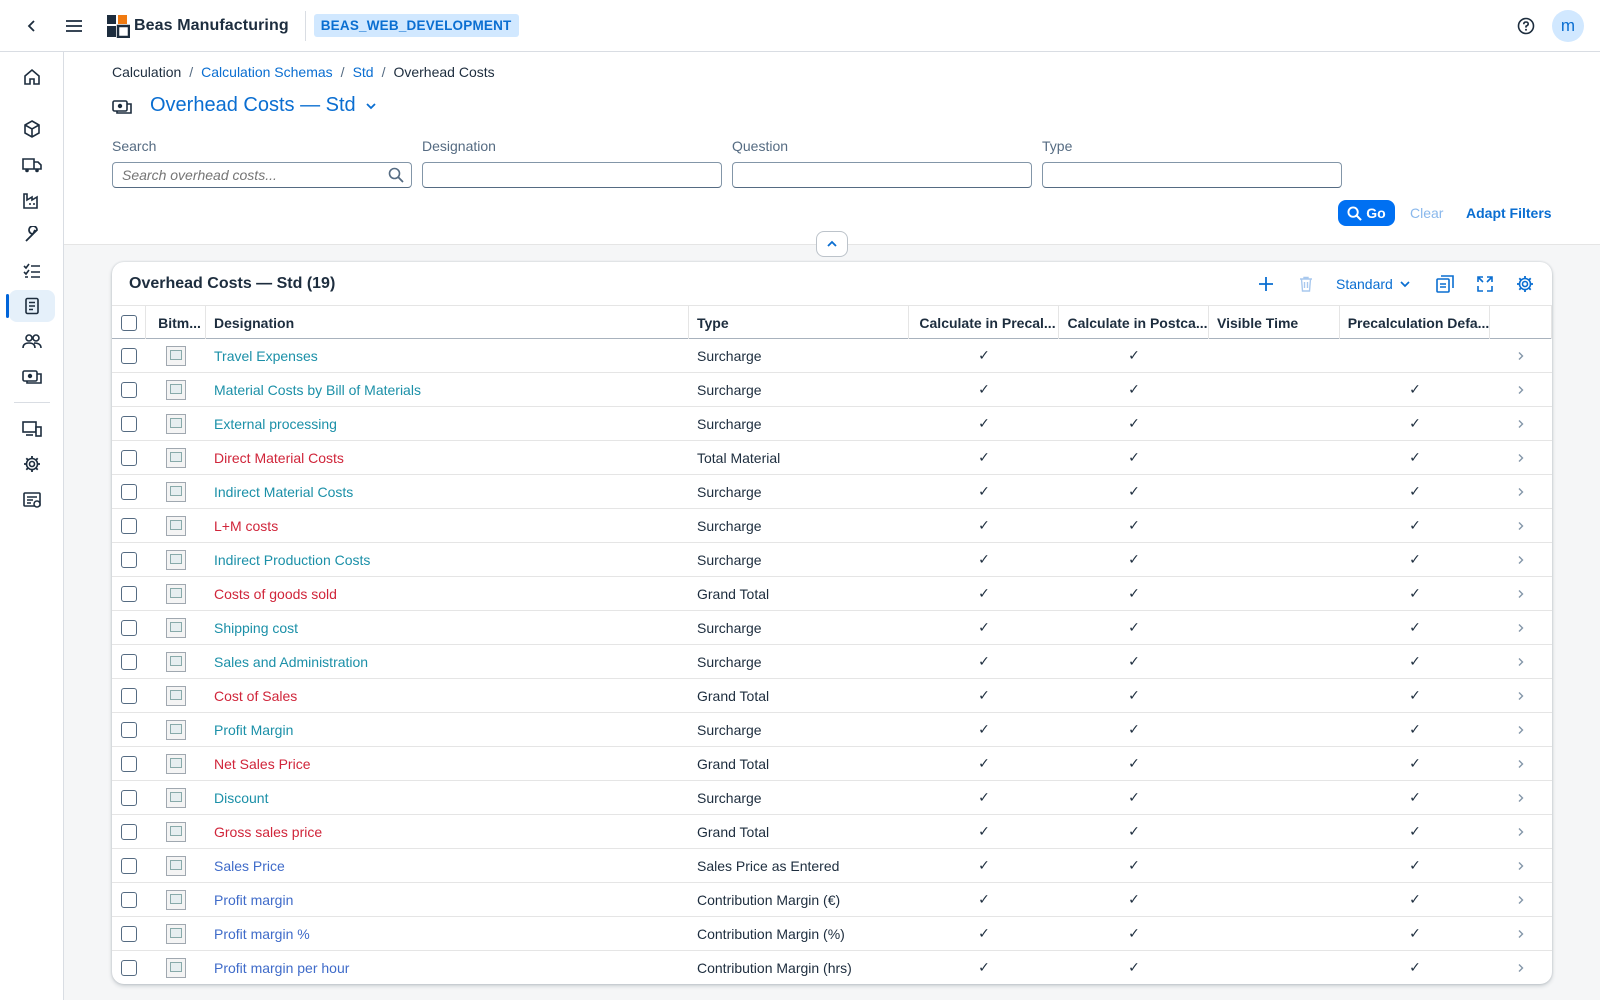 Image resolution: width=1600 pixels, height=1000 pixels. What do you see at coordinates (447, 457) in the screenshot?
I see `designation-link: Direct Material Costs` at bounding box center [447, 457].